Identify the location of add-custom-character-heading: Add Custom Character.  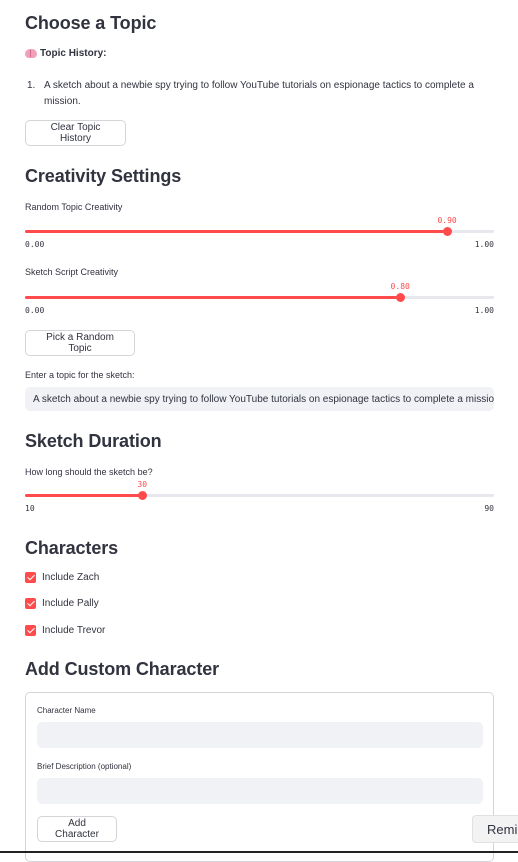
(122, 669).